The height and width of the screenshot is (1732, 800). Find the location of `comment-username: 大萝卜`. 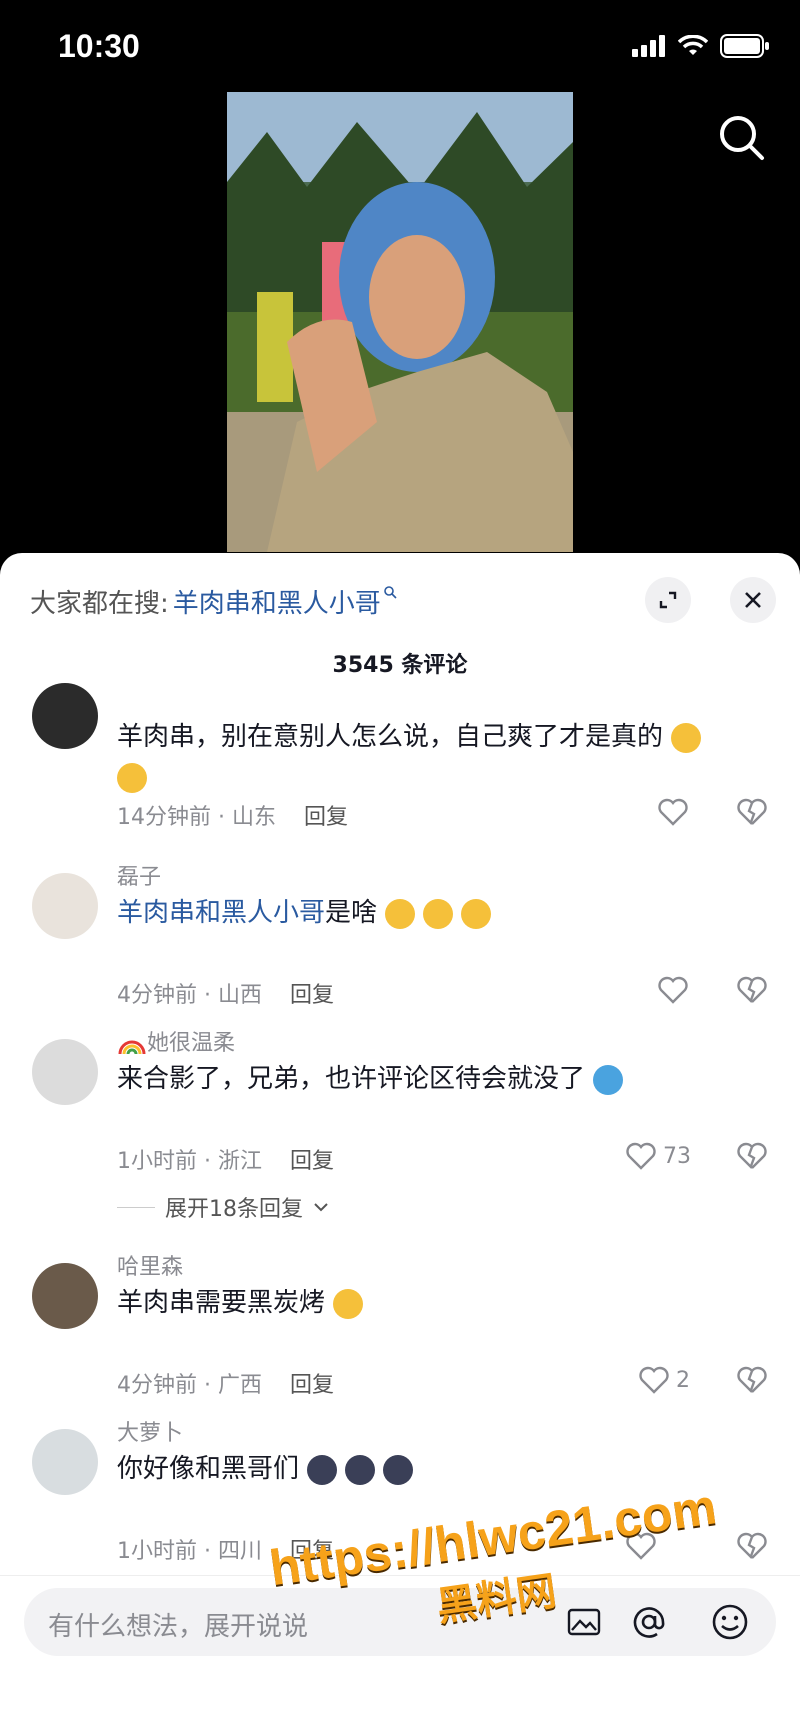

comment-username: 大萝卜 is located at coordinates (150, 1431).